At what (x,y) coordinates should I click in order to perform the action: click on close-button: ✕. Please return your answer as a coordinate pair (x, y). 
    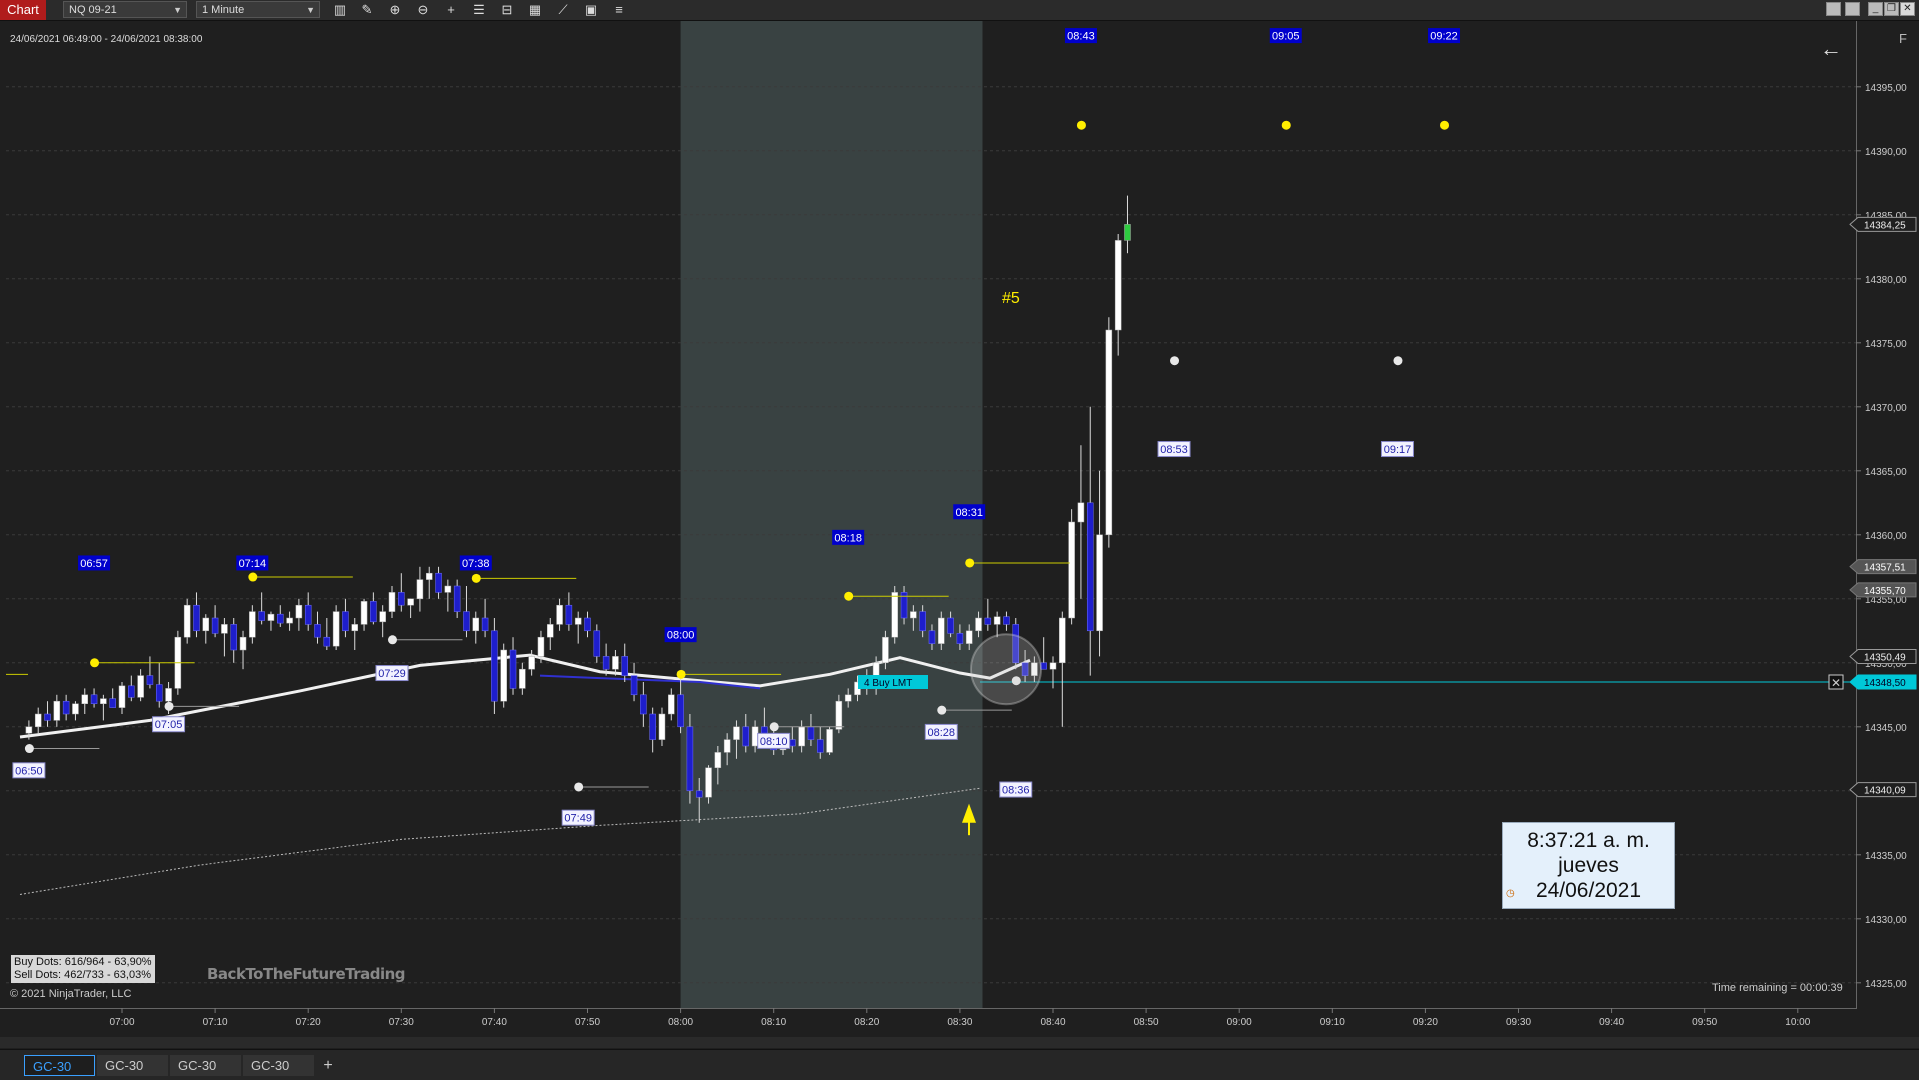
    Looking at the image, I should click on (1907, 9).